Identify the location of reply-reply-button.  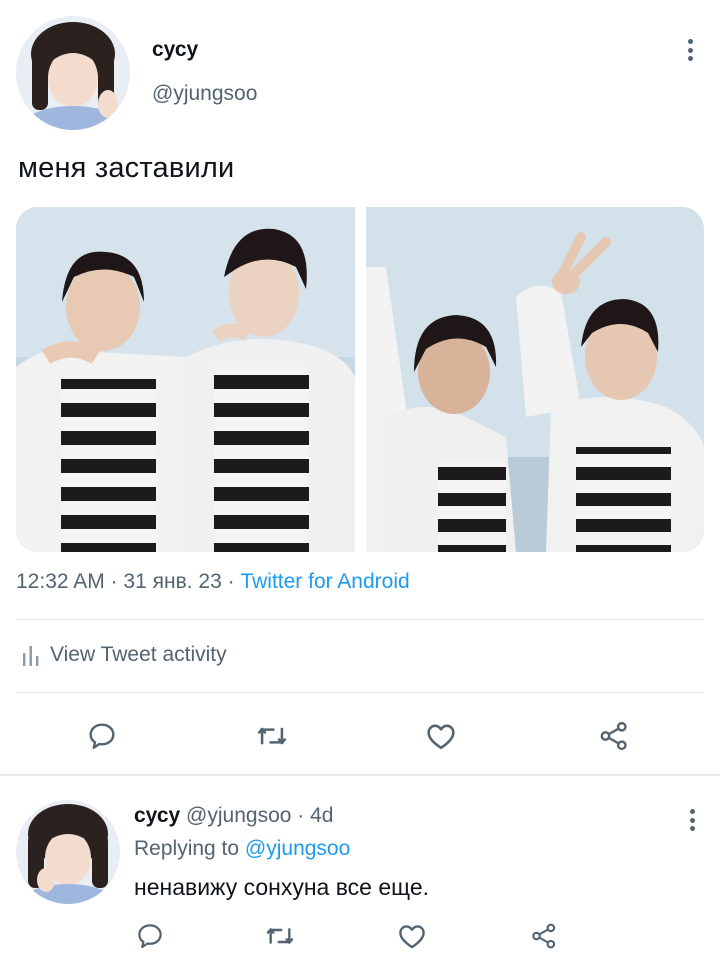
(150, 936).